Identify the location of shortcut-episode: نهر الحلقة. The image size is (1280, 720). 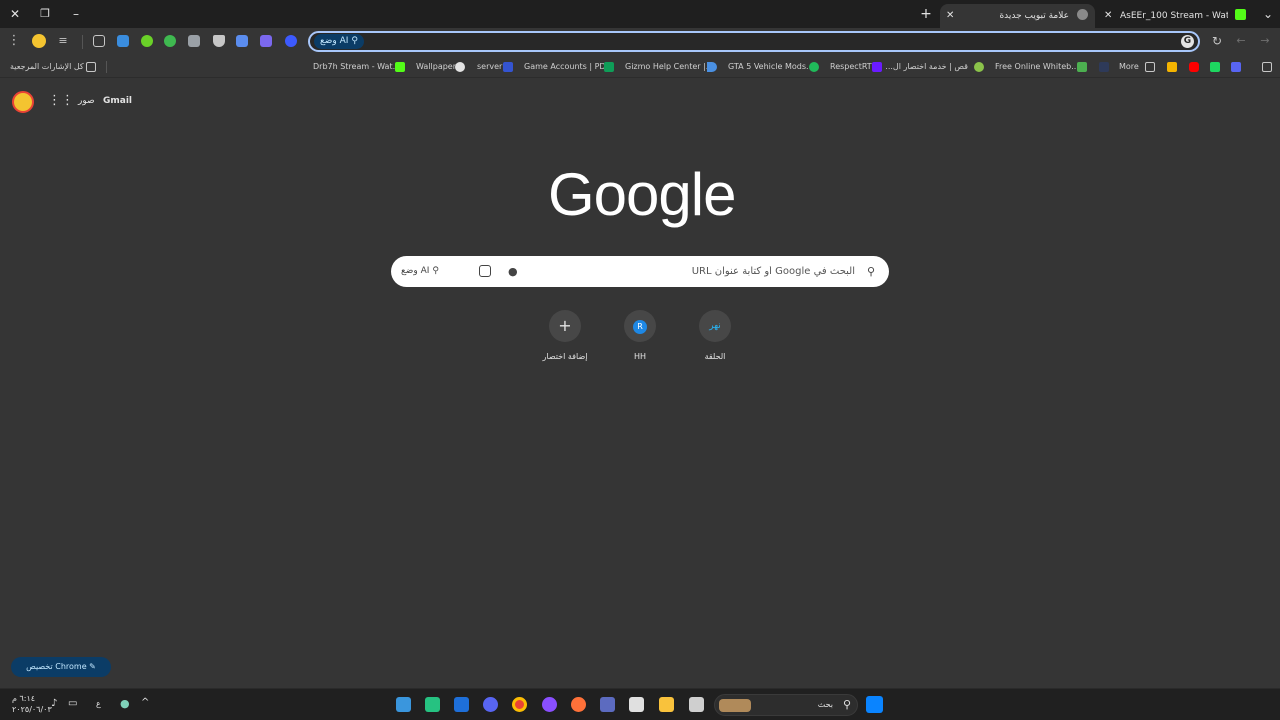
(715, 335).